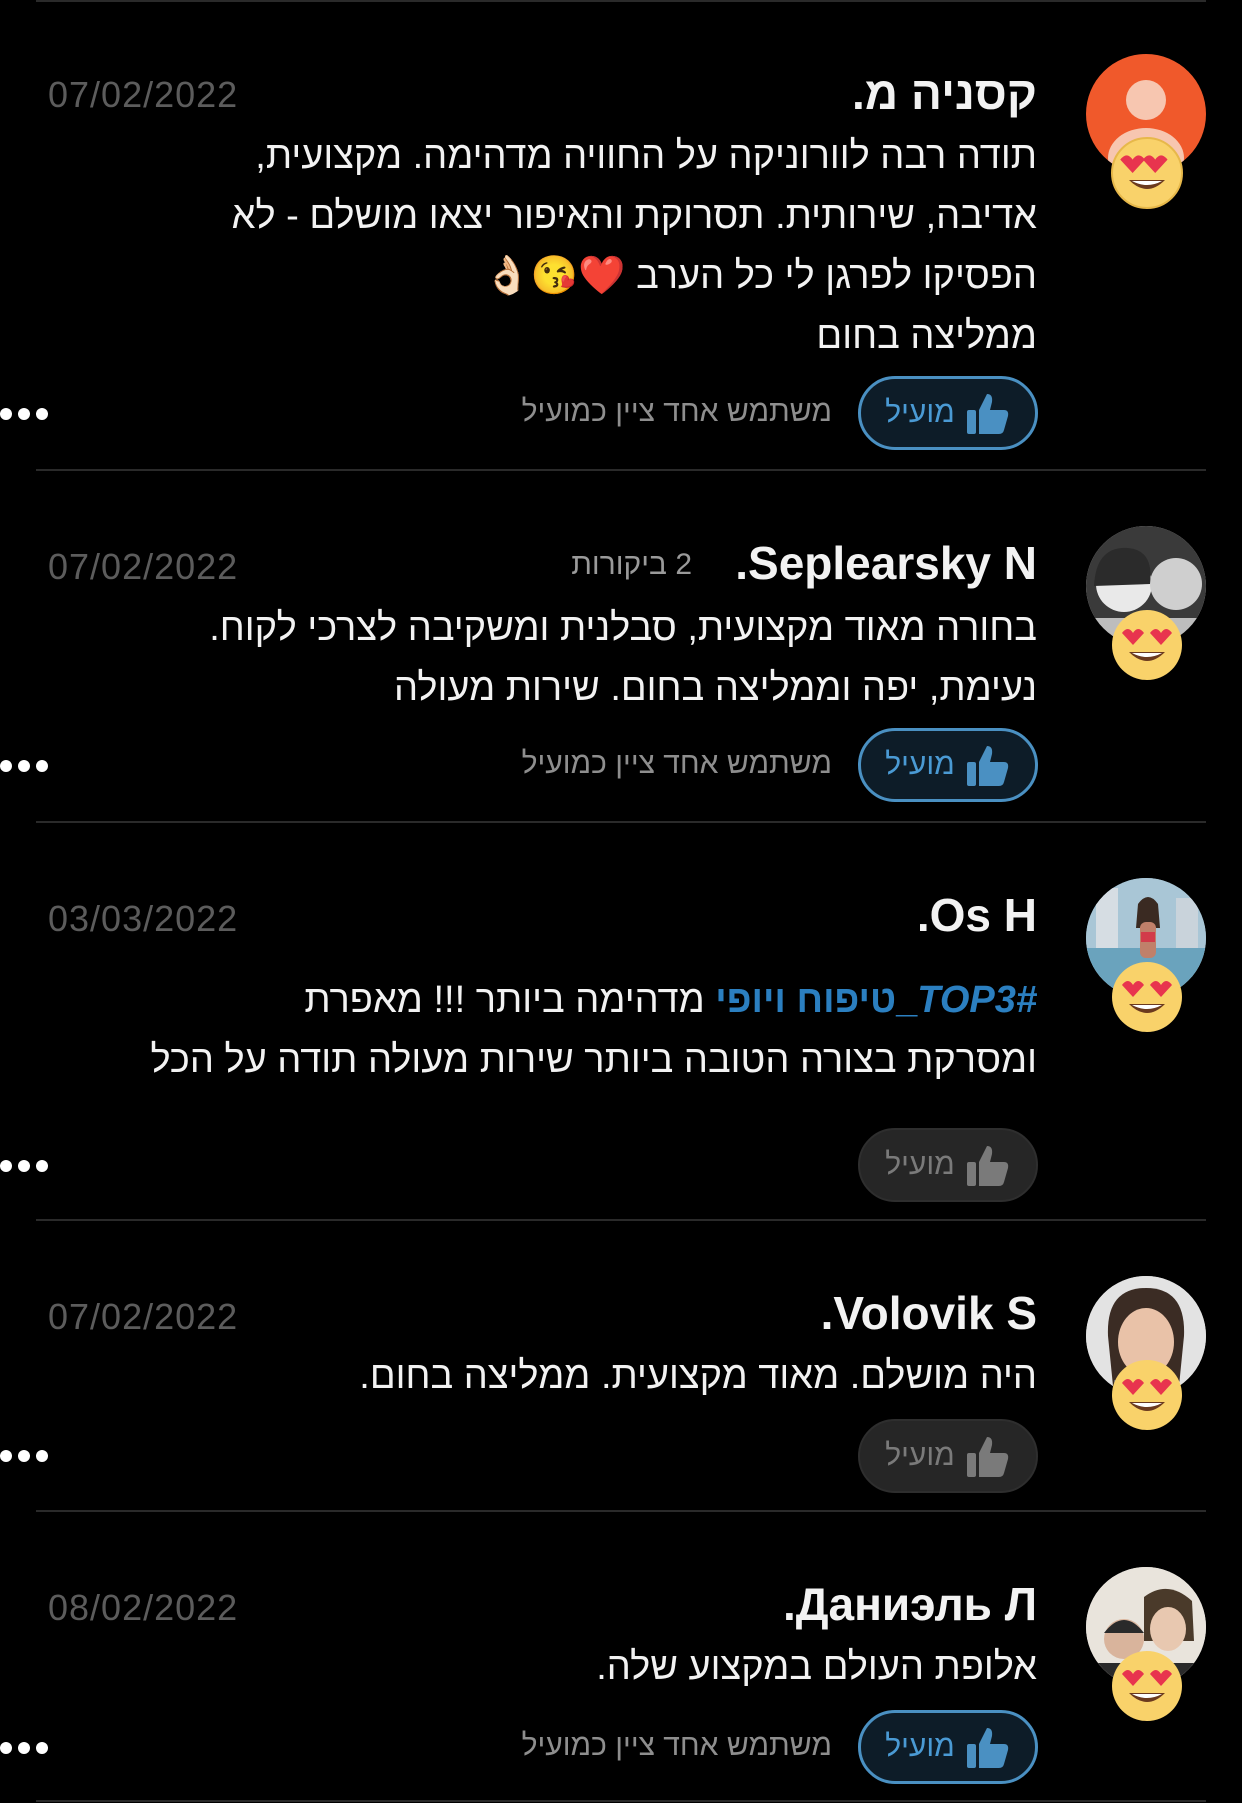  I want to click on reviewer-name: קסניה מ., so click(944, 93).